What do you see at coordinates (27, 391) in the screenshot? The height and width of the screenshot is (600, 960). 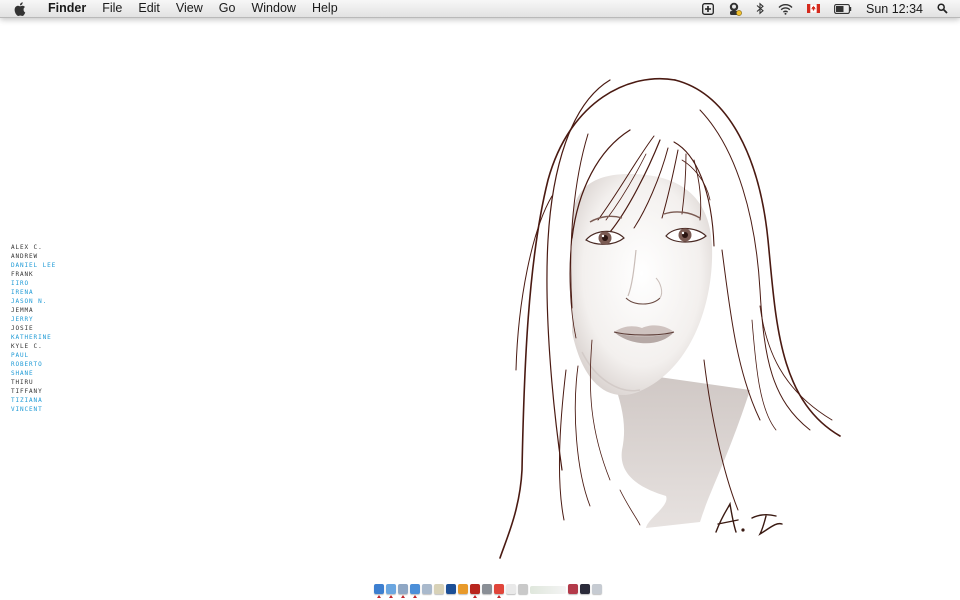 I see `name-list-item: Tiffany` at bounding box center [27, 391].